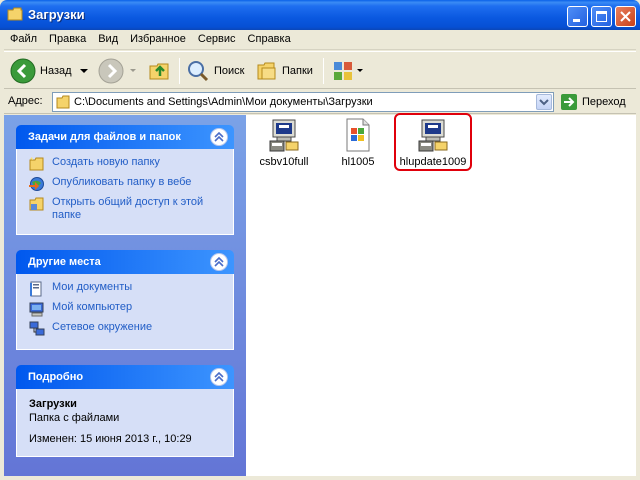 The image size is (640, 480). I want to click on views-icon, so click(343, 71).